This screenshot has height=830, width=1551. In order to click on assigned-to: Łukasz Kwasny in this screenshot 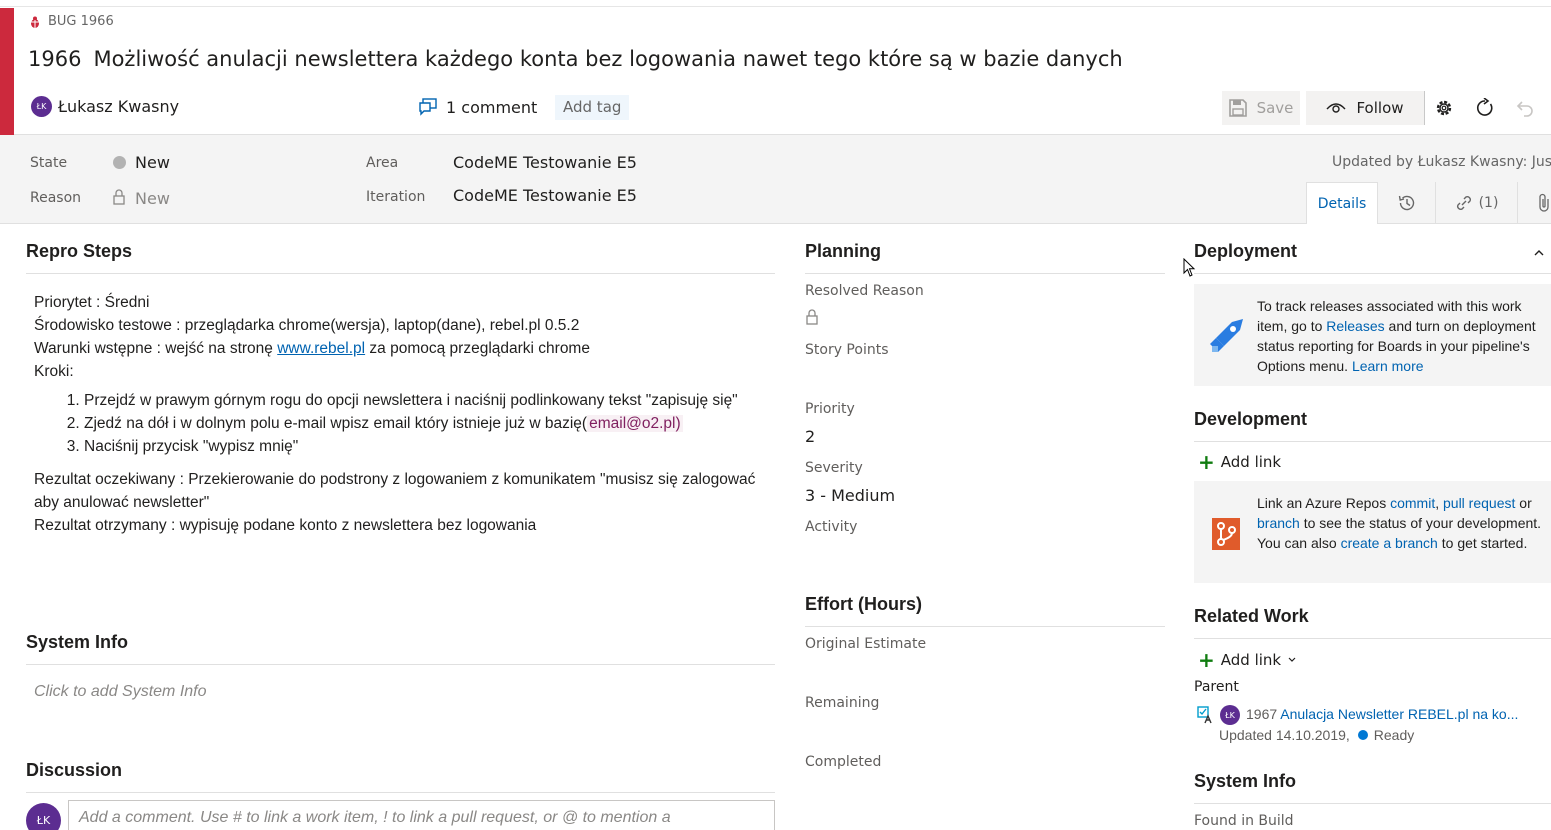, I will do `click(118, 106)`.